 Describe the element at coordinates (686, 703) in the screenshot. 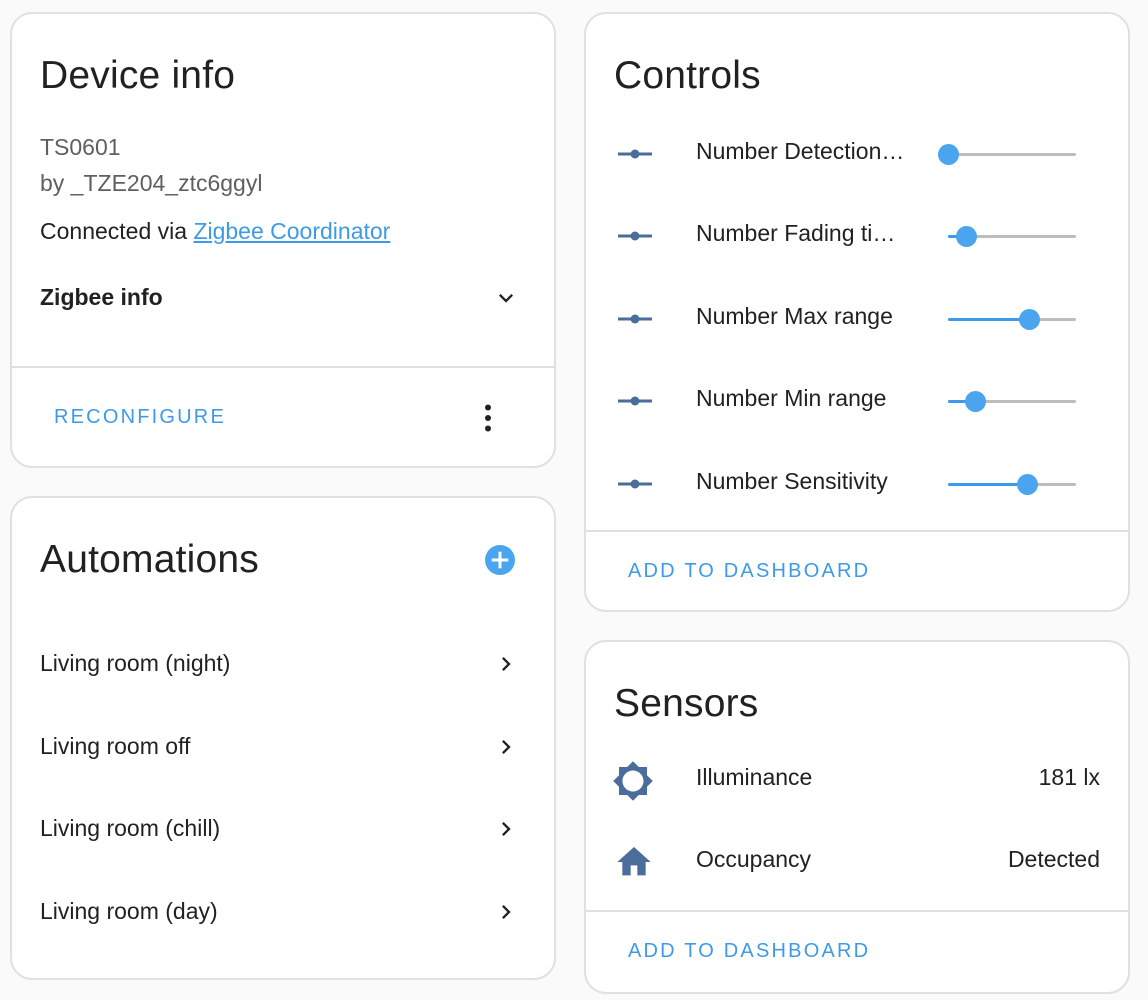

I see `sensors-title: Sensors` at that location.